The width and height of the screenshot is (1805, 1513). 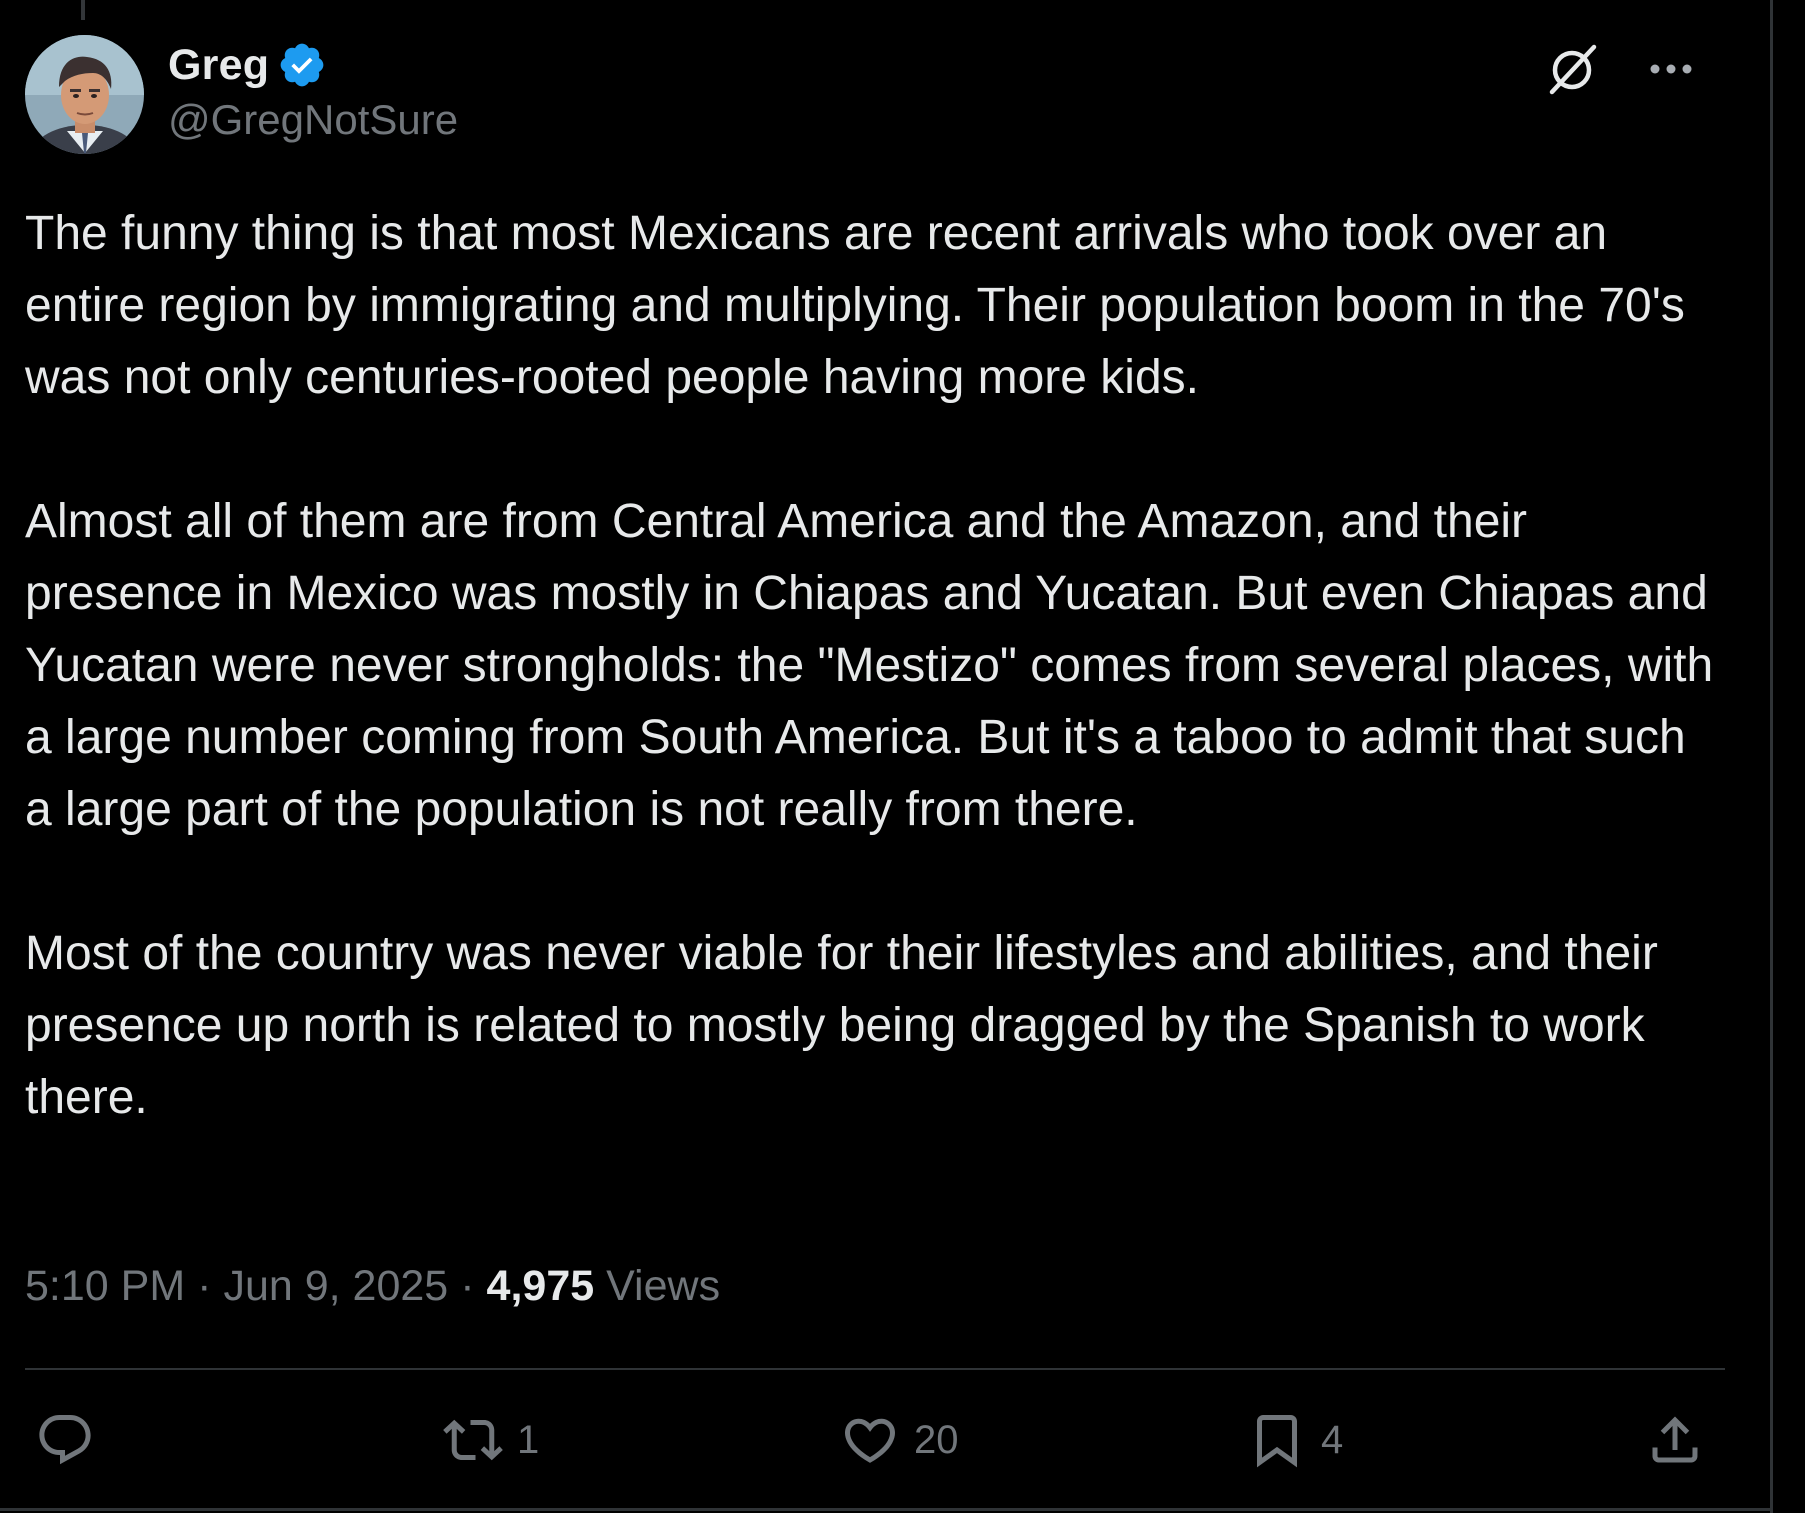 I want to click on like-button: 20, so click(x=899, y=1440).